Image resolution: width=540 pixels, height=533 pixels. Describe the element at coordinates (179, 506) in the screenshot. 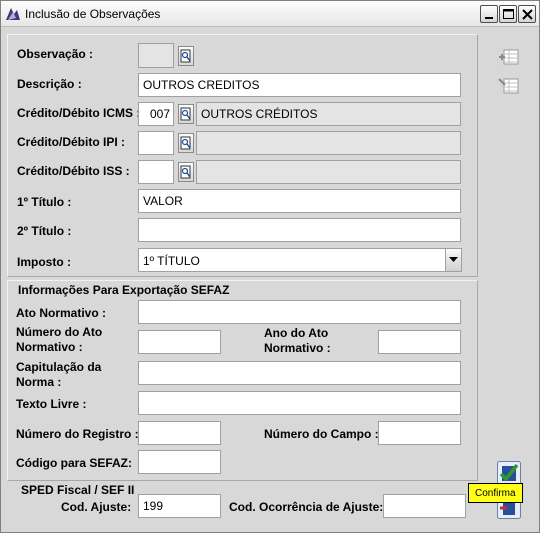

I see `cod-ajuste-input: 199` at that location.